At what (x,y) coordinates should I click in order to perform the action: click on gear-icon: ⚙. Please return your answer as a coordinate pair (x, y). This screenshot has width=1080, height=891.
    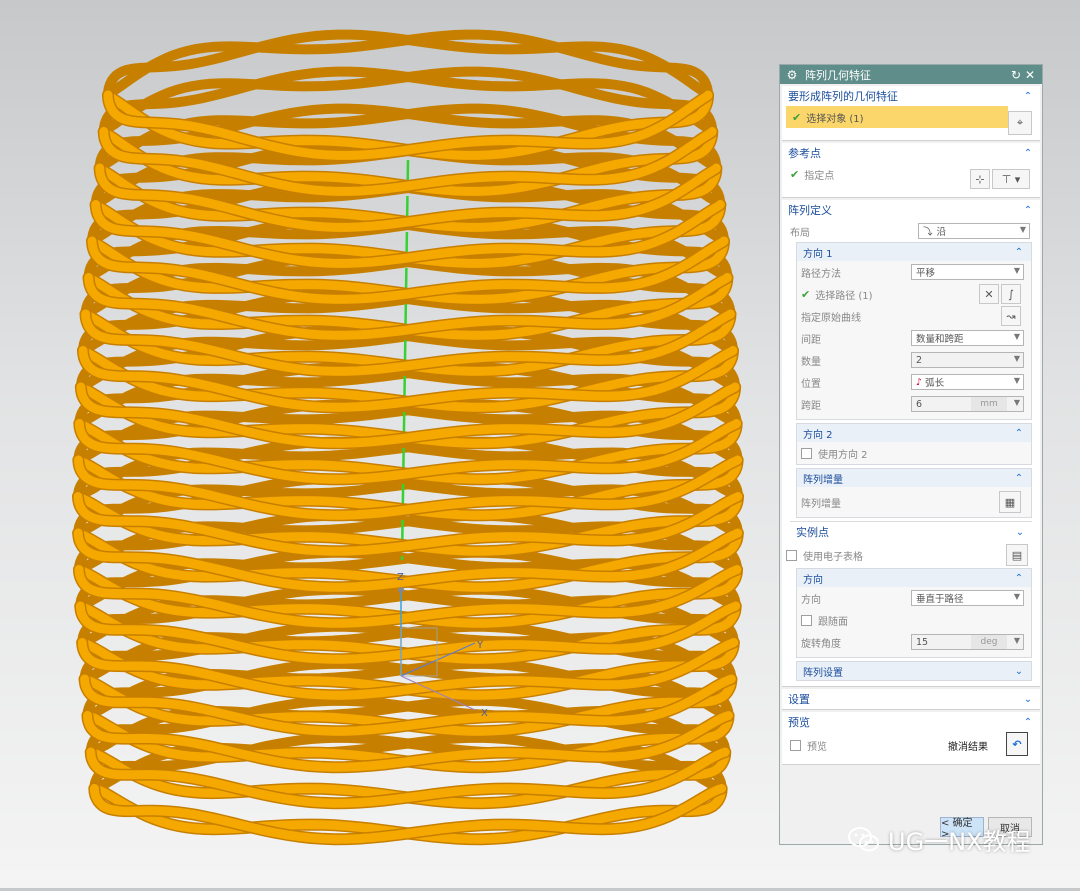
    Looking at the image, I should click on (792, 75).